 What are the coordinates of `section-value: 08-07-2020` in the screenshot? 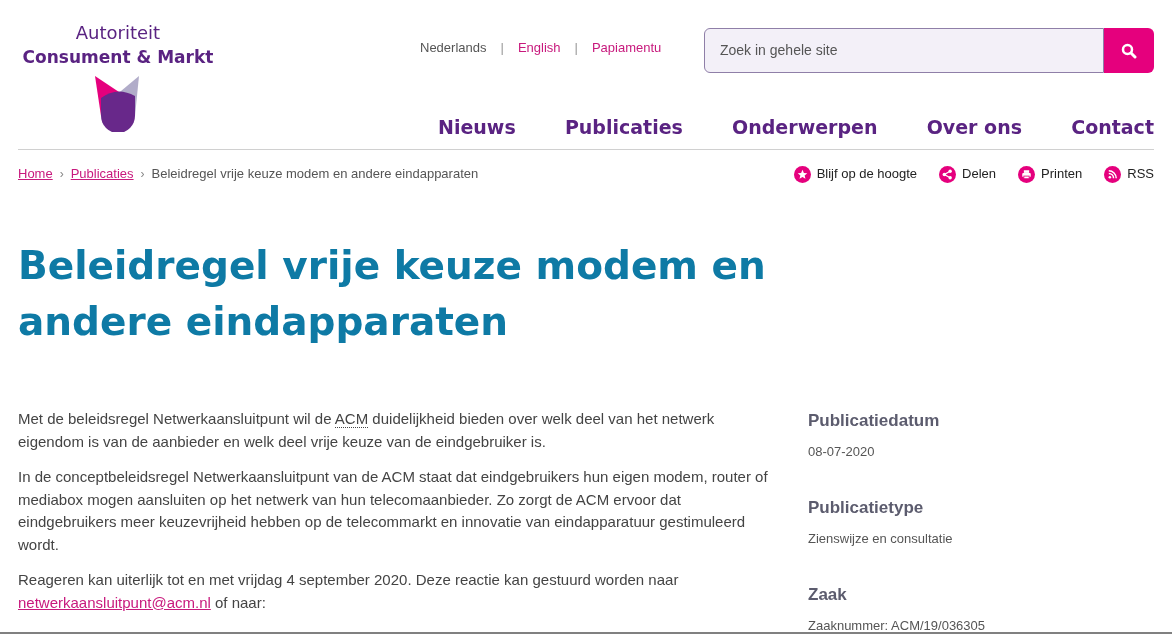 It's located at (842, 451).